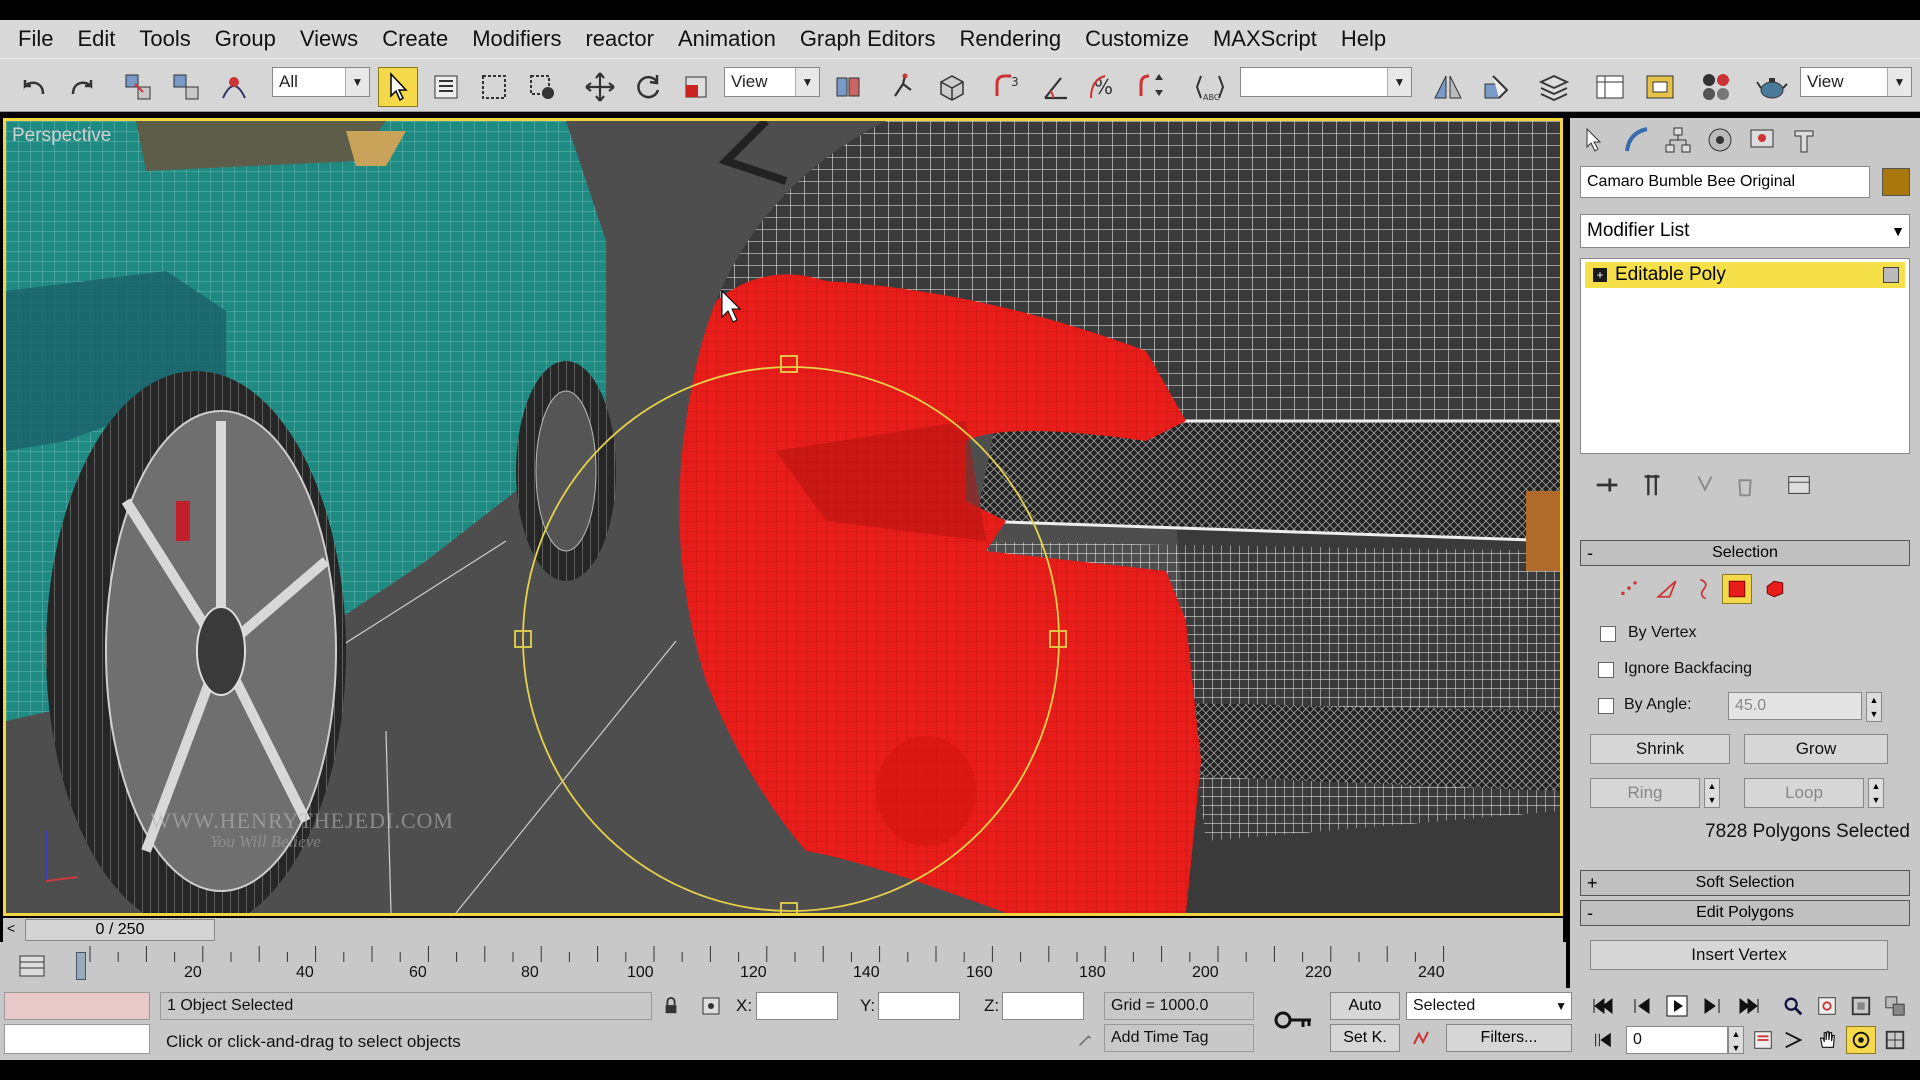  Describe the element at coordinates (1607, 485) in the screenshot. I see `pin-stack-button` at that location.